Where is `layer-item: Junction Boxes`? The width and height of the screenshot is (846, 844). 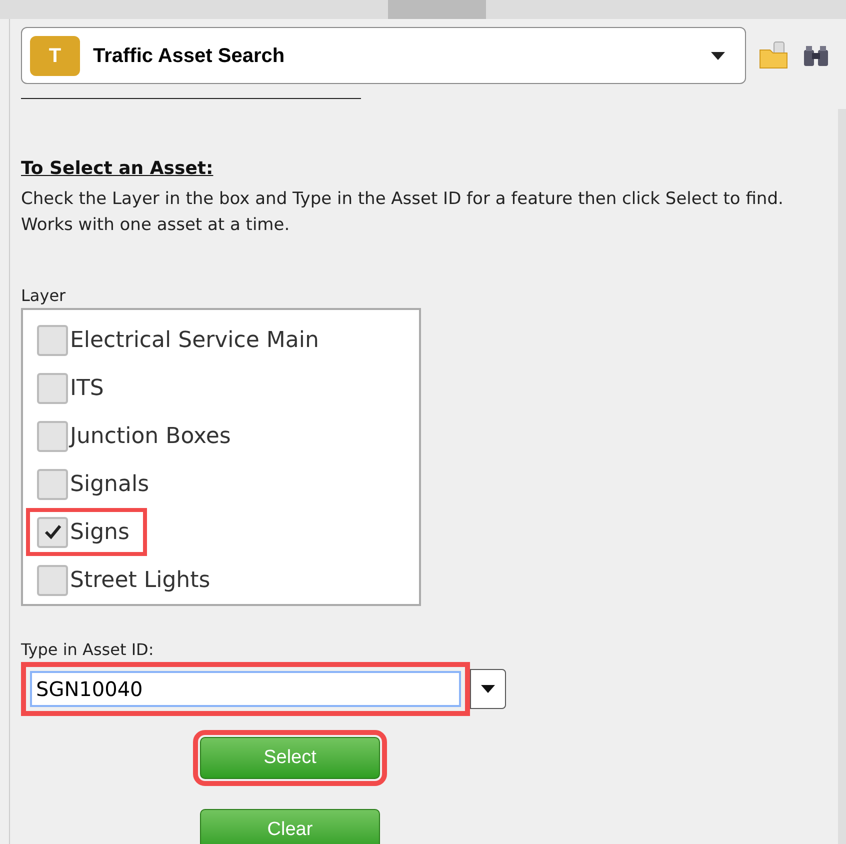
layer-item: Junction Boxes is located at coordinates (137, 436).